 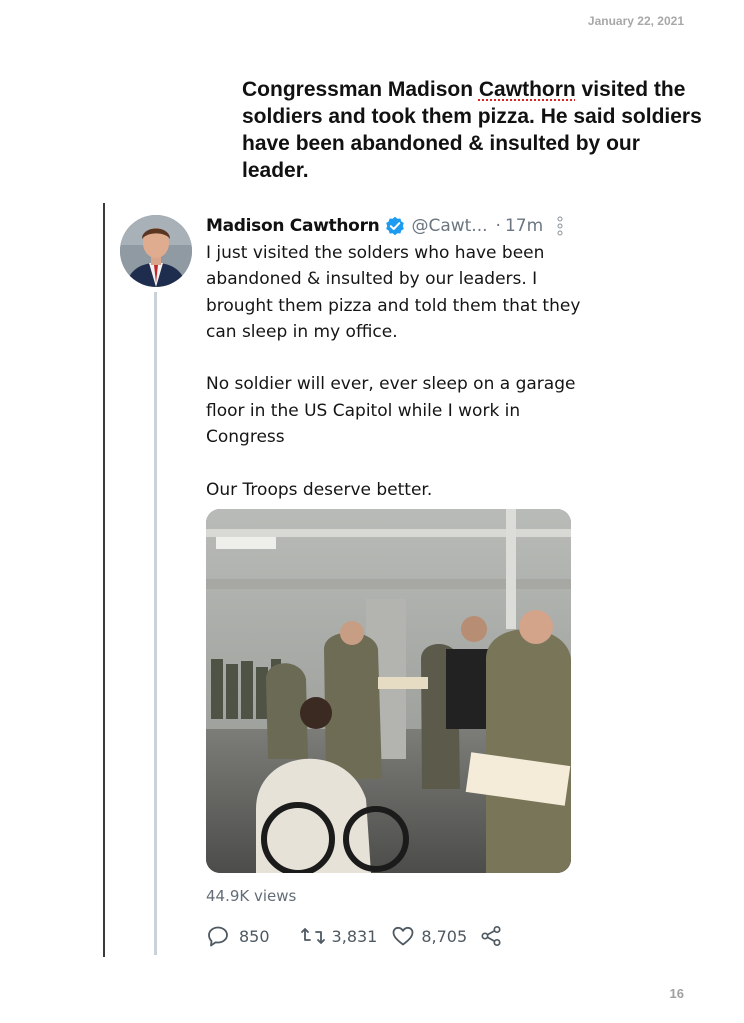 I want to click on retweet-count: 3,831, so click(x=354, y=936).